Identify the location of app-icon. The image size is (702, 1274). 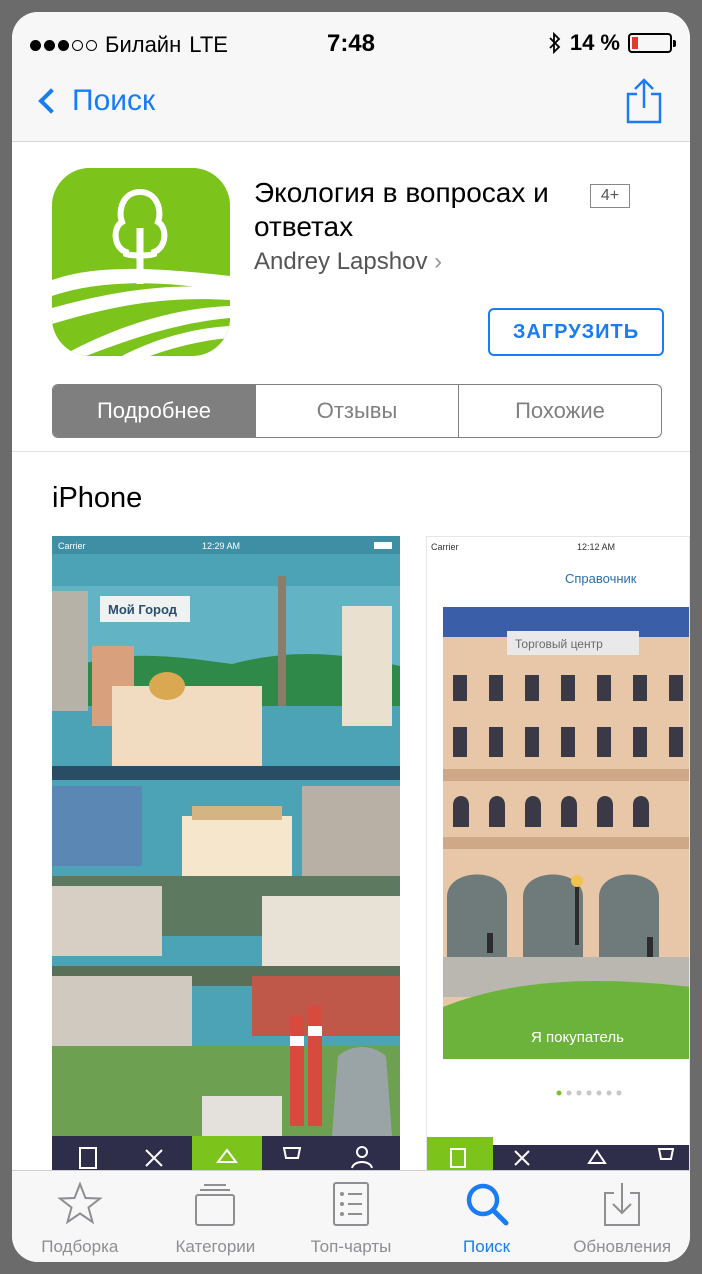
(141, 262).